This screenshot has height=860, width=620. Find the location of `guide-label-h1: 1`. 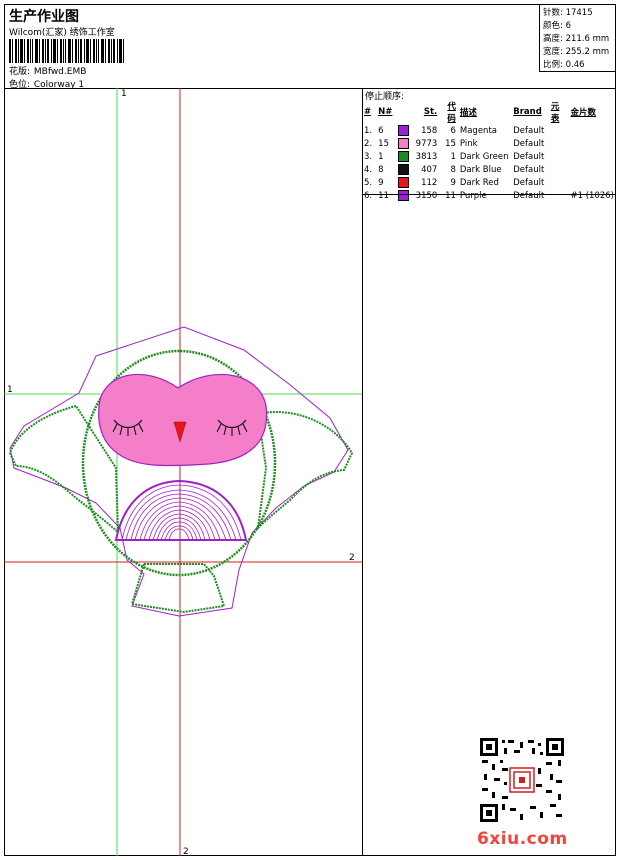

guide-label-h1: 1 is located at coordinates (10, 390).